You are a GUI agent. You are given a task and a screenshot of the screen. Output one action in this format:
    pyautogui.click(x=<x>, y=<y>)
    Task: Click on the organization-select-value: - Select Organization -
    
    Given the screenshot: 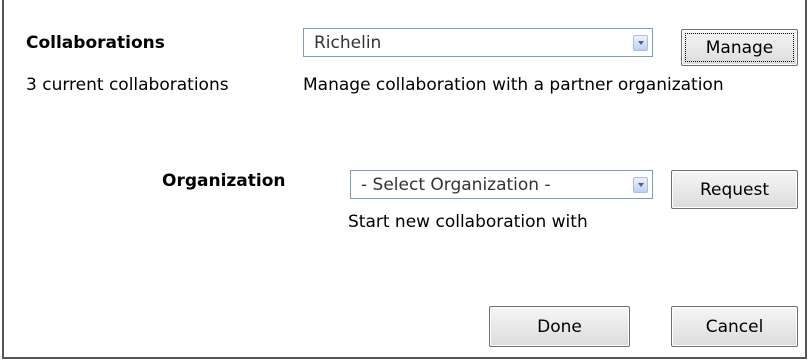 What is the action you would take?
    pyautogui.click(x=456, y=184)
    